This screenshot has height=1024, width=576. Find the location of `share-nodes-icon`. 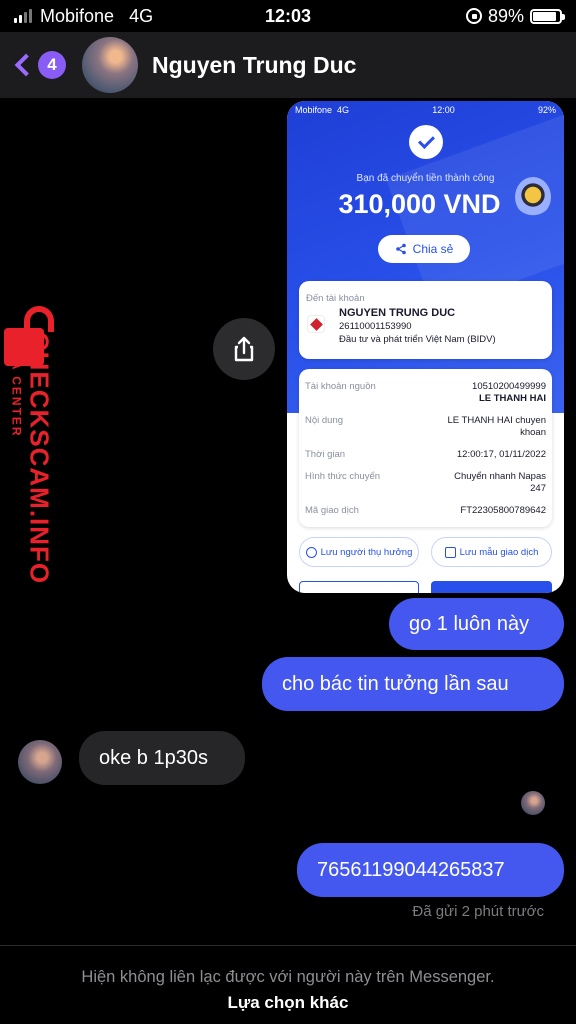

share-nodes-icon is located at coordinates (400, 249).